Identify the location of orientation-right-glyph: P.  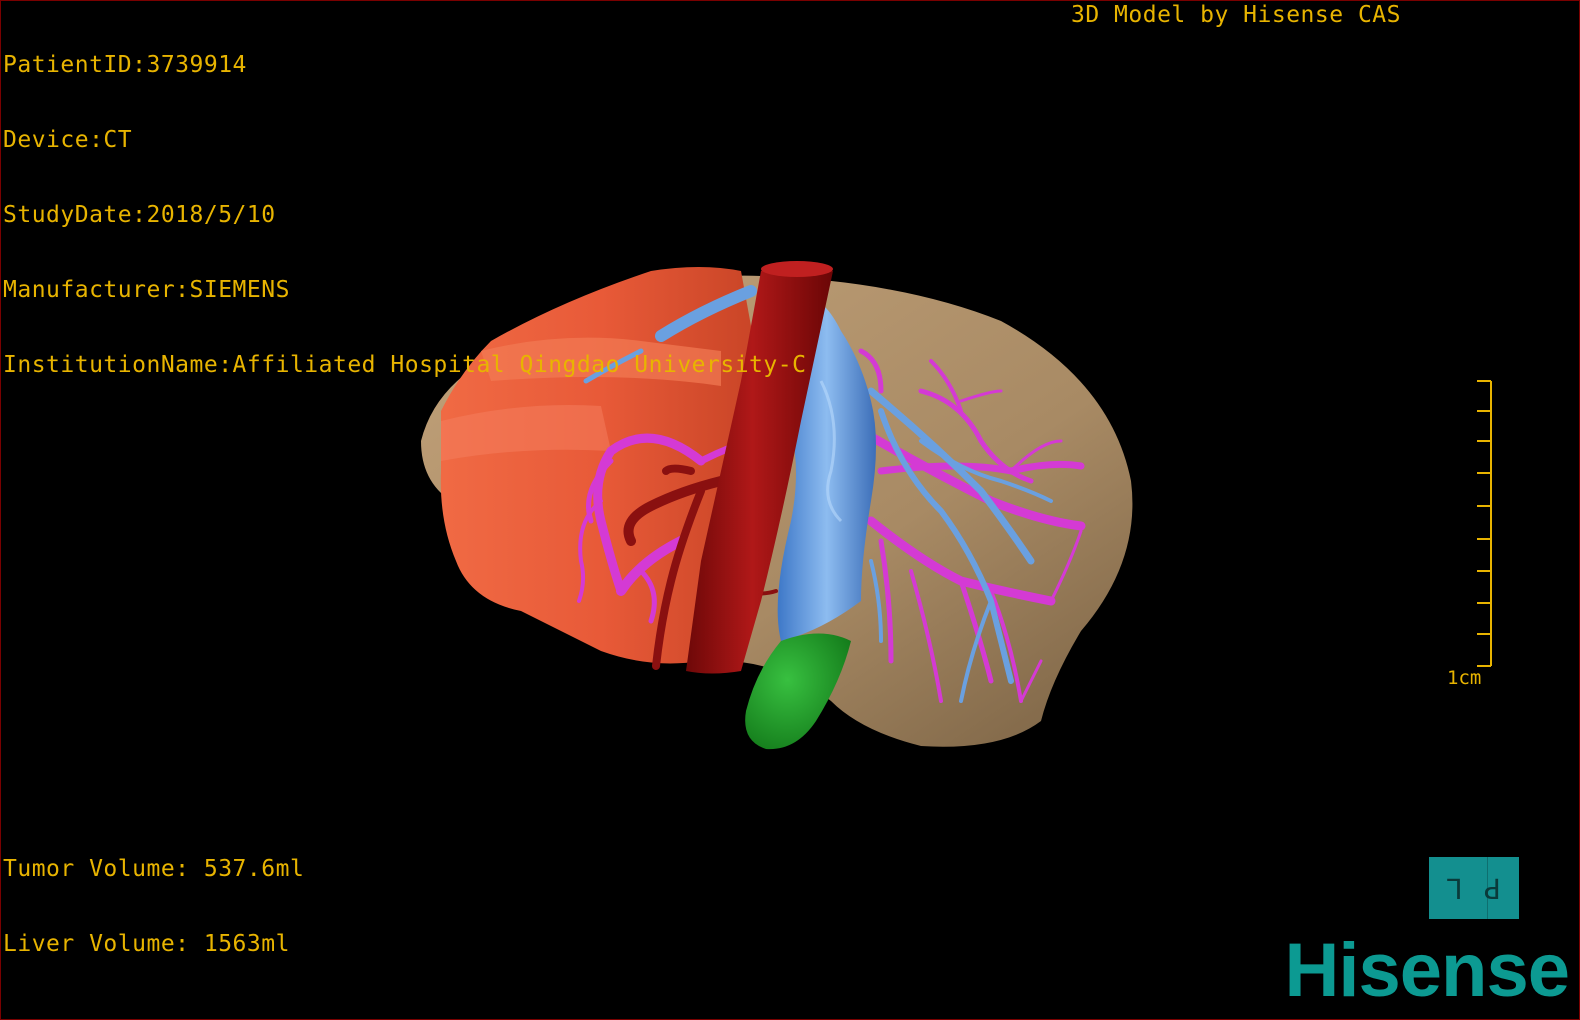
(1493, 888).